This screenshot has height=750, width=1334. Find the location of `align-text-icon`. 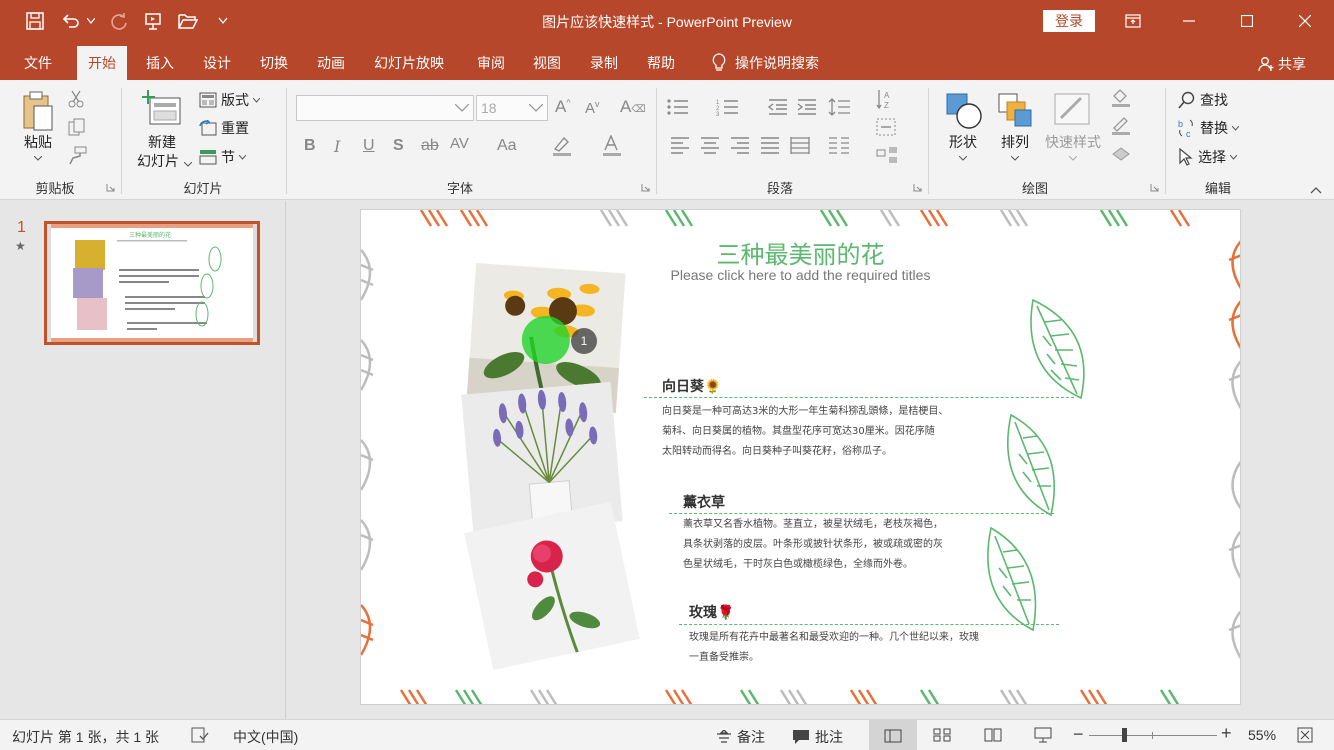

align-text-icon is located at coordinates (886, 127).